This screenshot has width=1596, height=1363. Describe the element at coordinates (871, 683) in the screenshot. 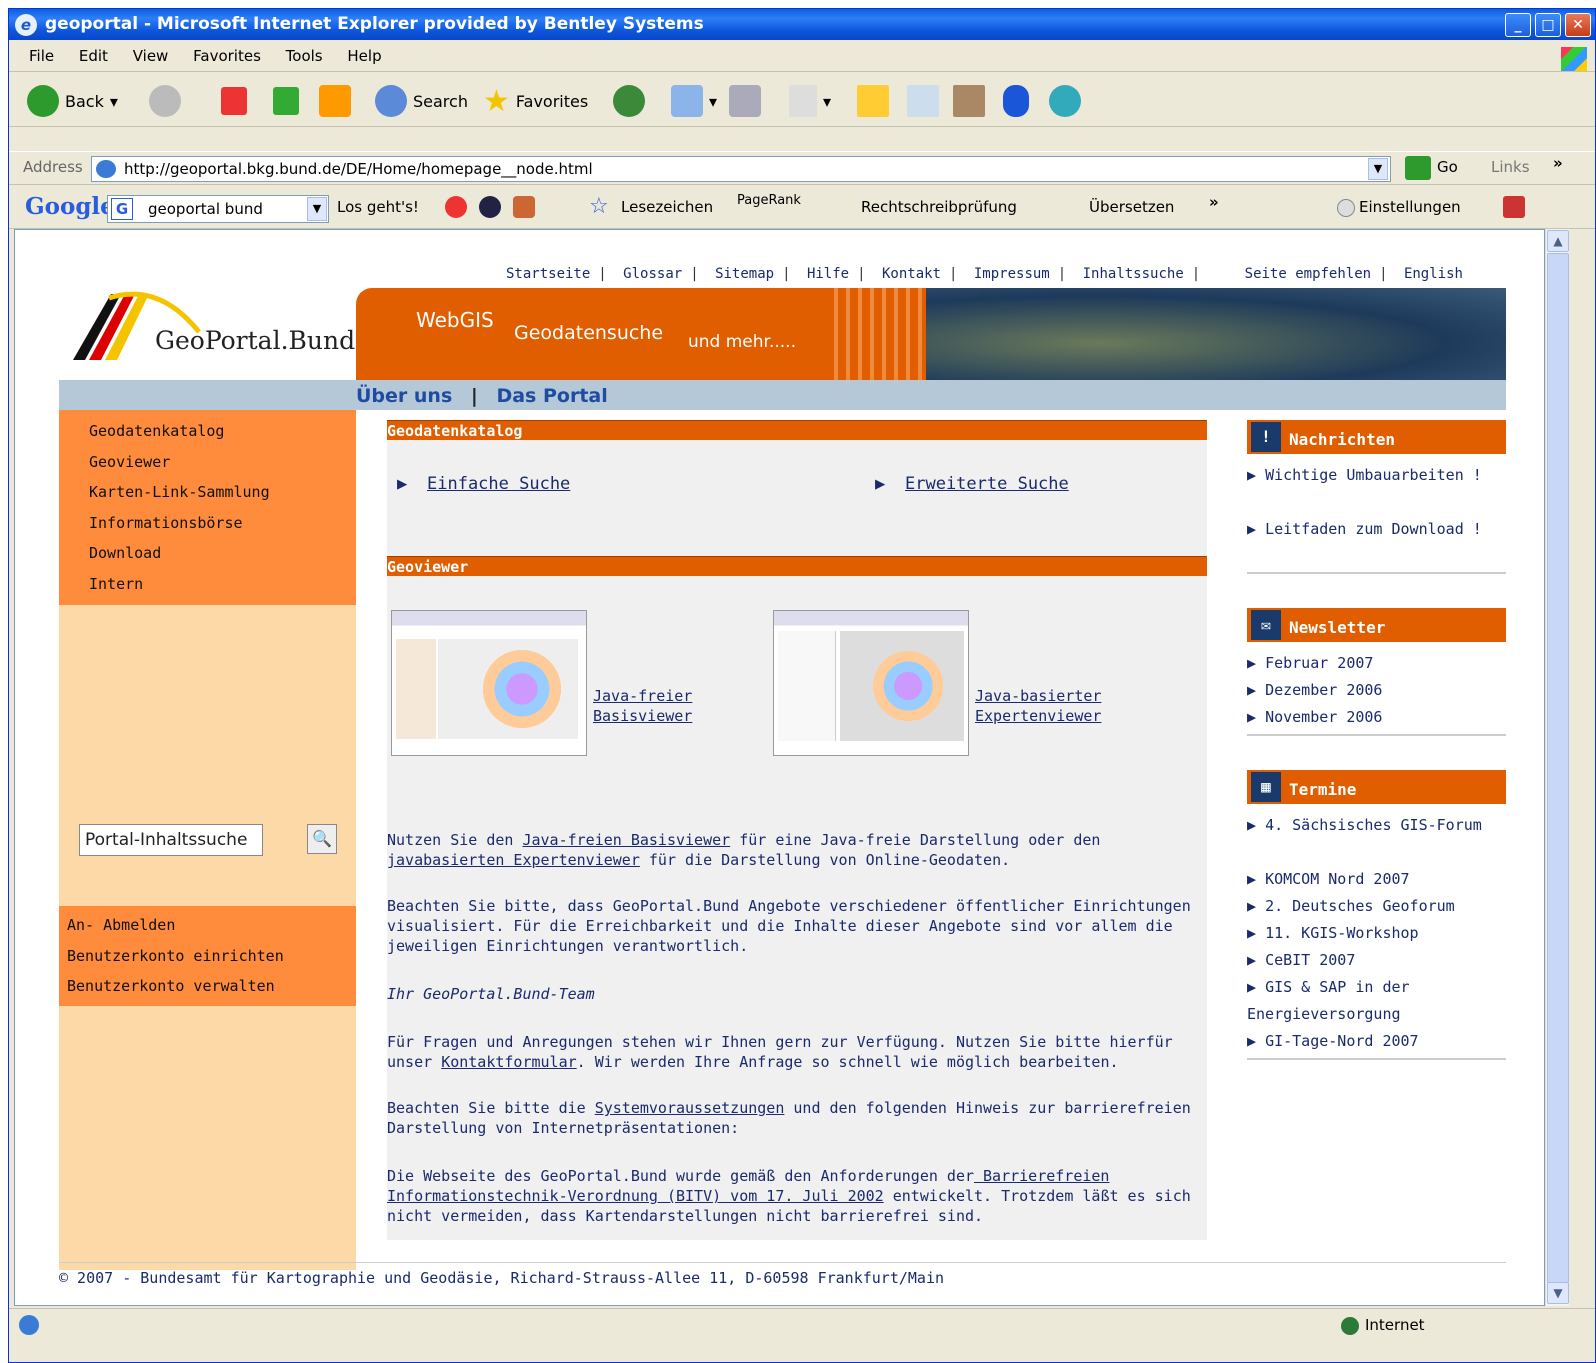

I see `expertenviewer-thumbnail` at that location.